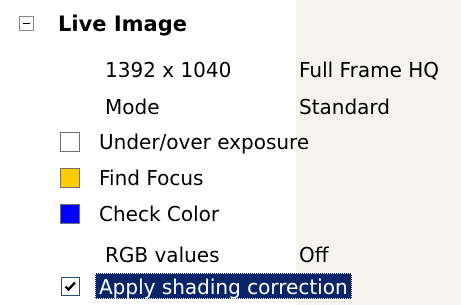 Image resolution: width=461 pixels, height=305 pixels. I want to click on checkmark-icon, so click(70, 286).